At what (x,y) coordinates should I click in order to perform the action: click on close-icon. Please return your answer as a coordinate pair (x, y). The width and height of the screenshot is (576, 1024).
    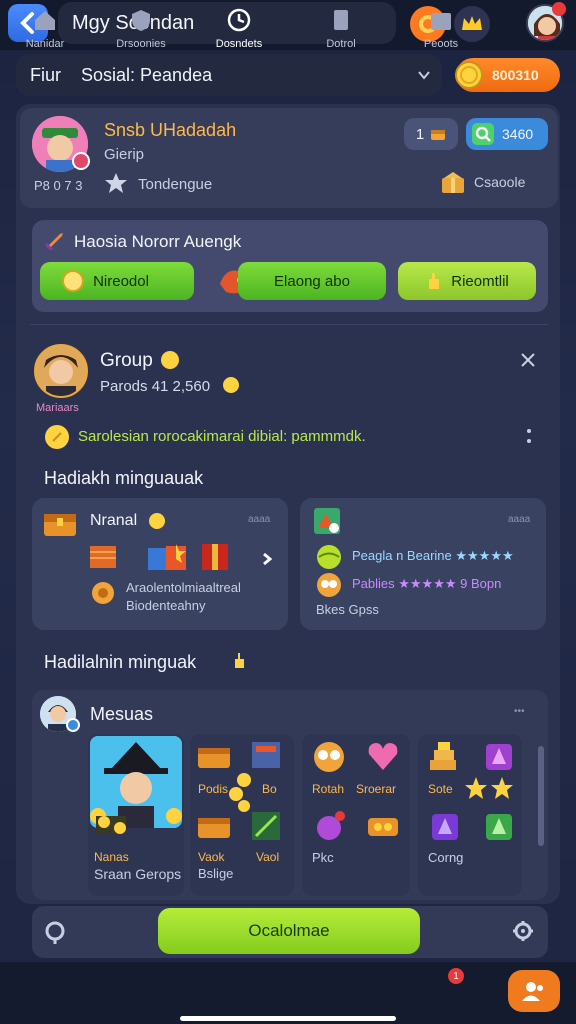
    Looking at the image, I should click on (528, 360).